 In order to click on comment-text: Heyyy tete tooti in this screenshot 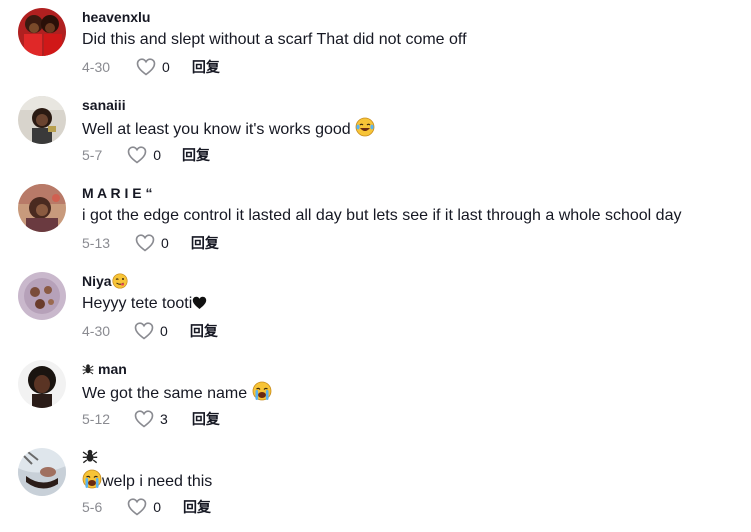, I will do `click(144, 305)`.